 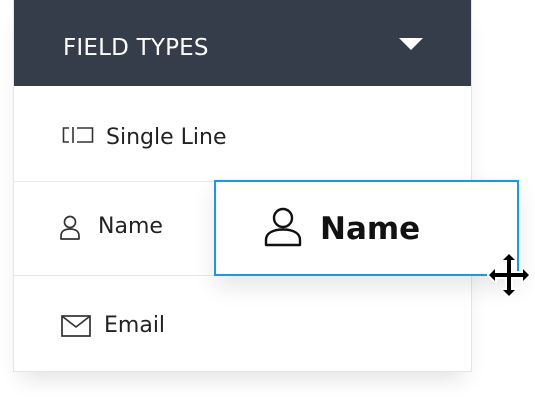 What do you see at coordinates (411, 44) in the screenshot?
I see `caret-down-icon` at bounding box center [411, 44].